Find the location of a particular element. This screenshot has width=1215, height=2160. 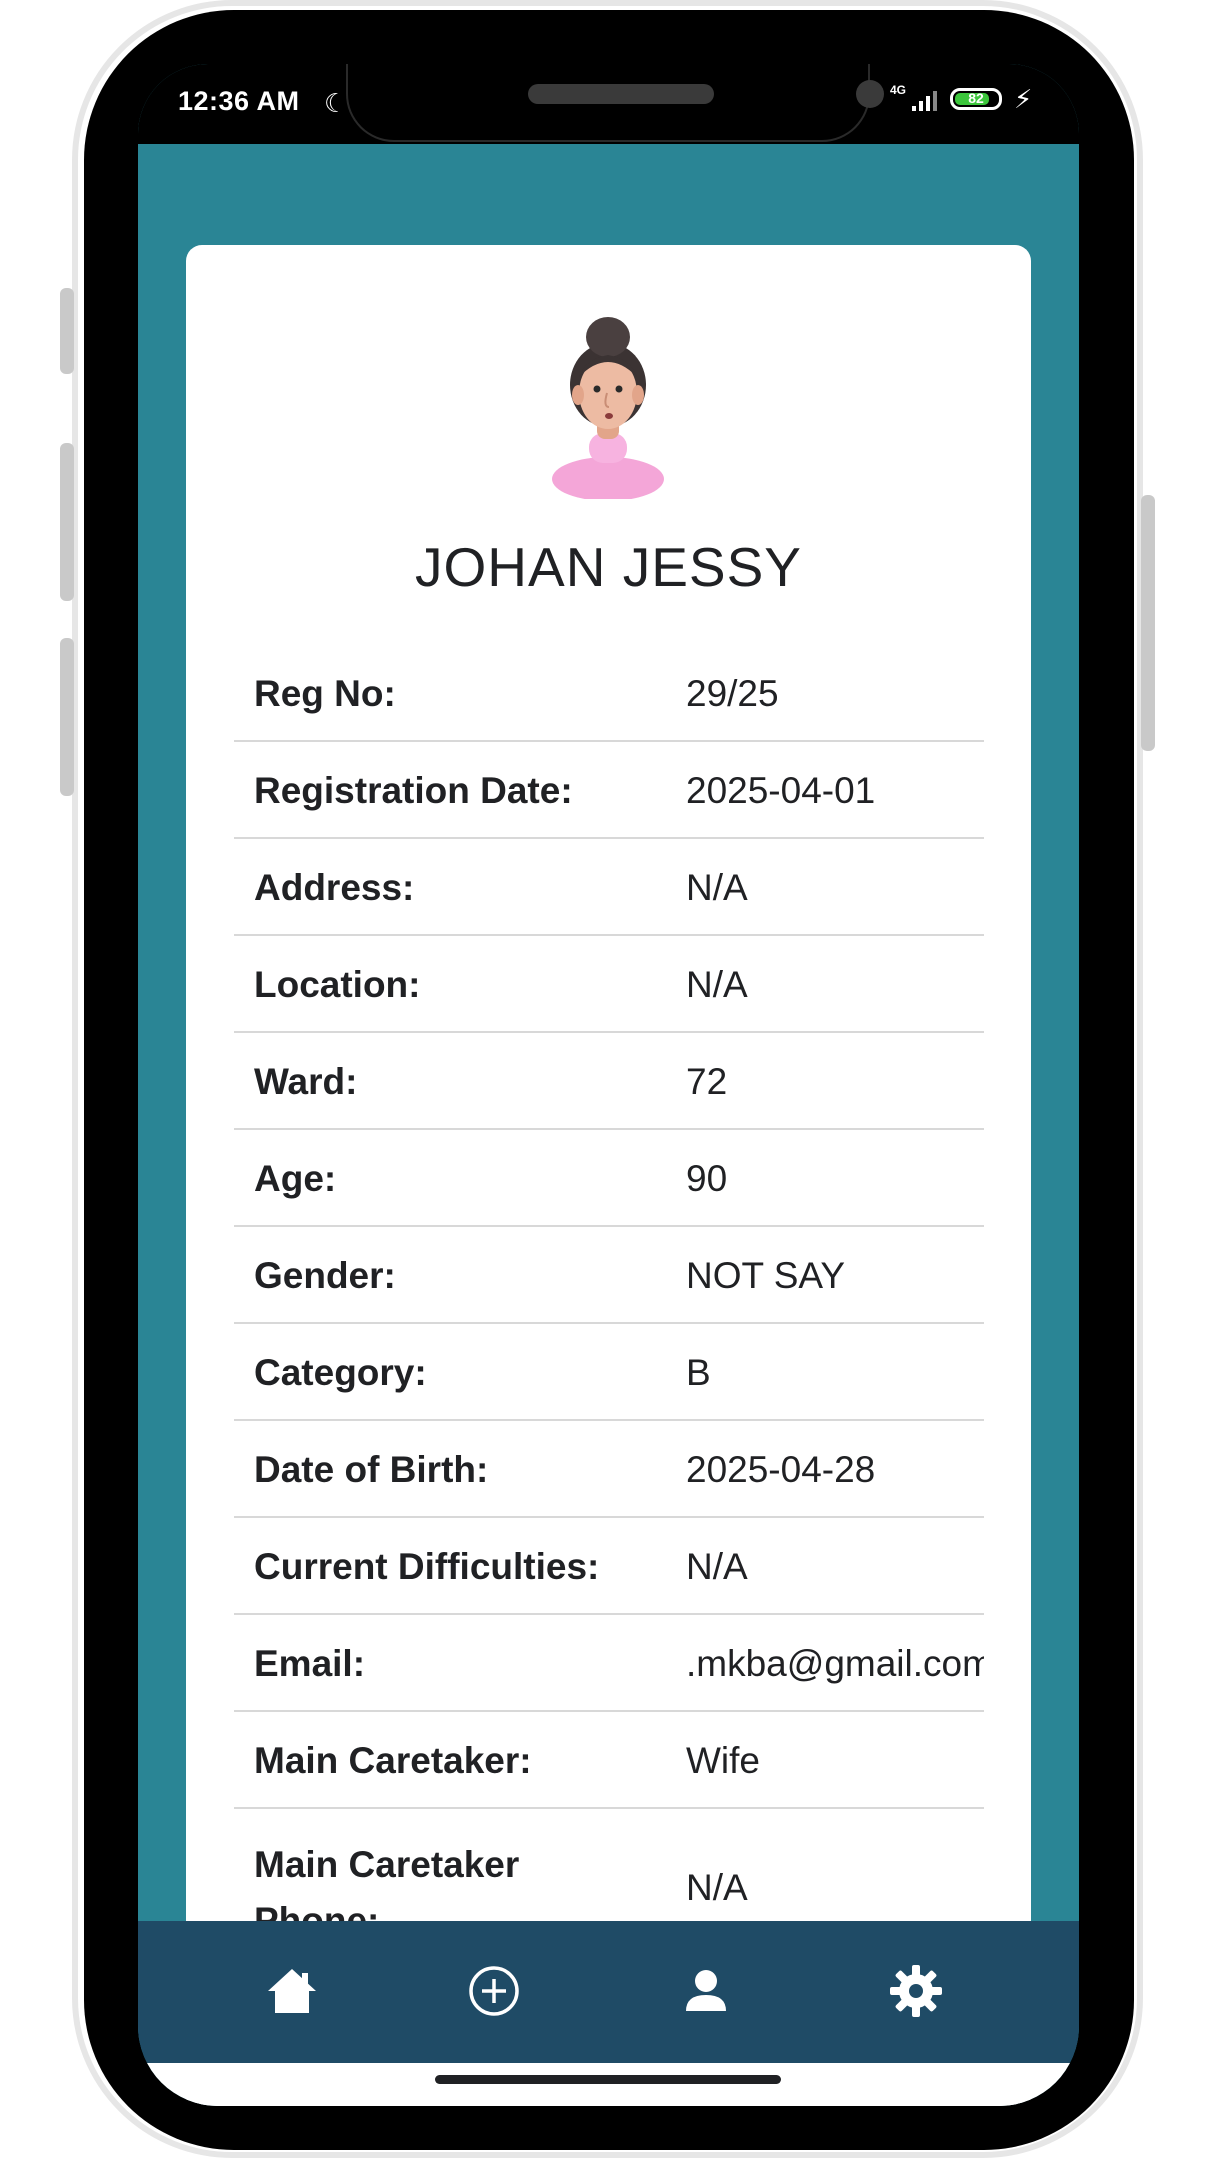

avatar is located at coordinates (608, 408).